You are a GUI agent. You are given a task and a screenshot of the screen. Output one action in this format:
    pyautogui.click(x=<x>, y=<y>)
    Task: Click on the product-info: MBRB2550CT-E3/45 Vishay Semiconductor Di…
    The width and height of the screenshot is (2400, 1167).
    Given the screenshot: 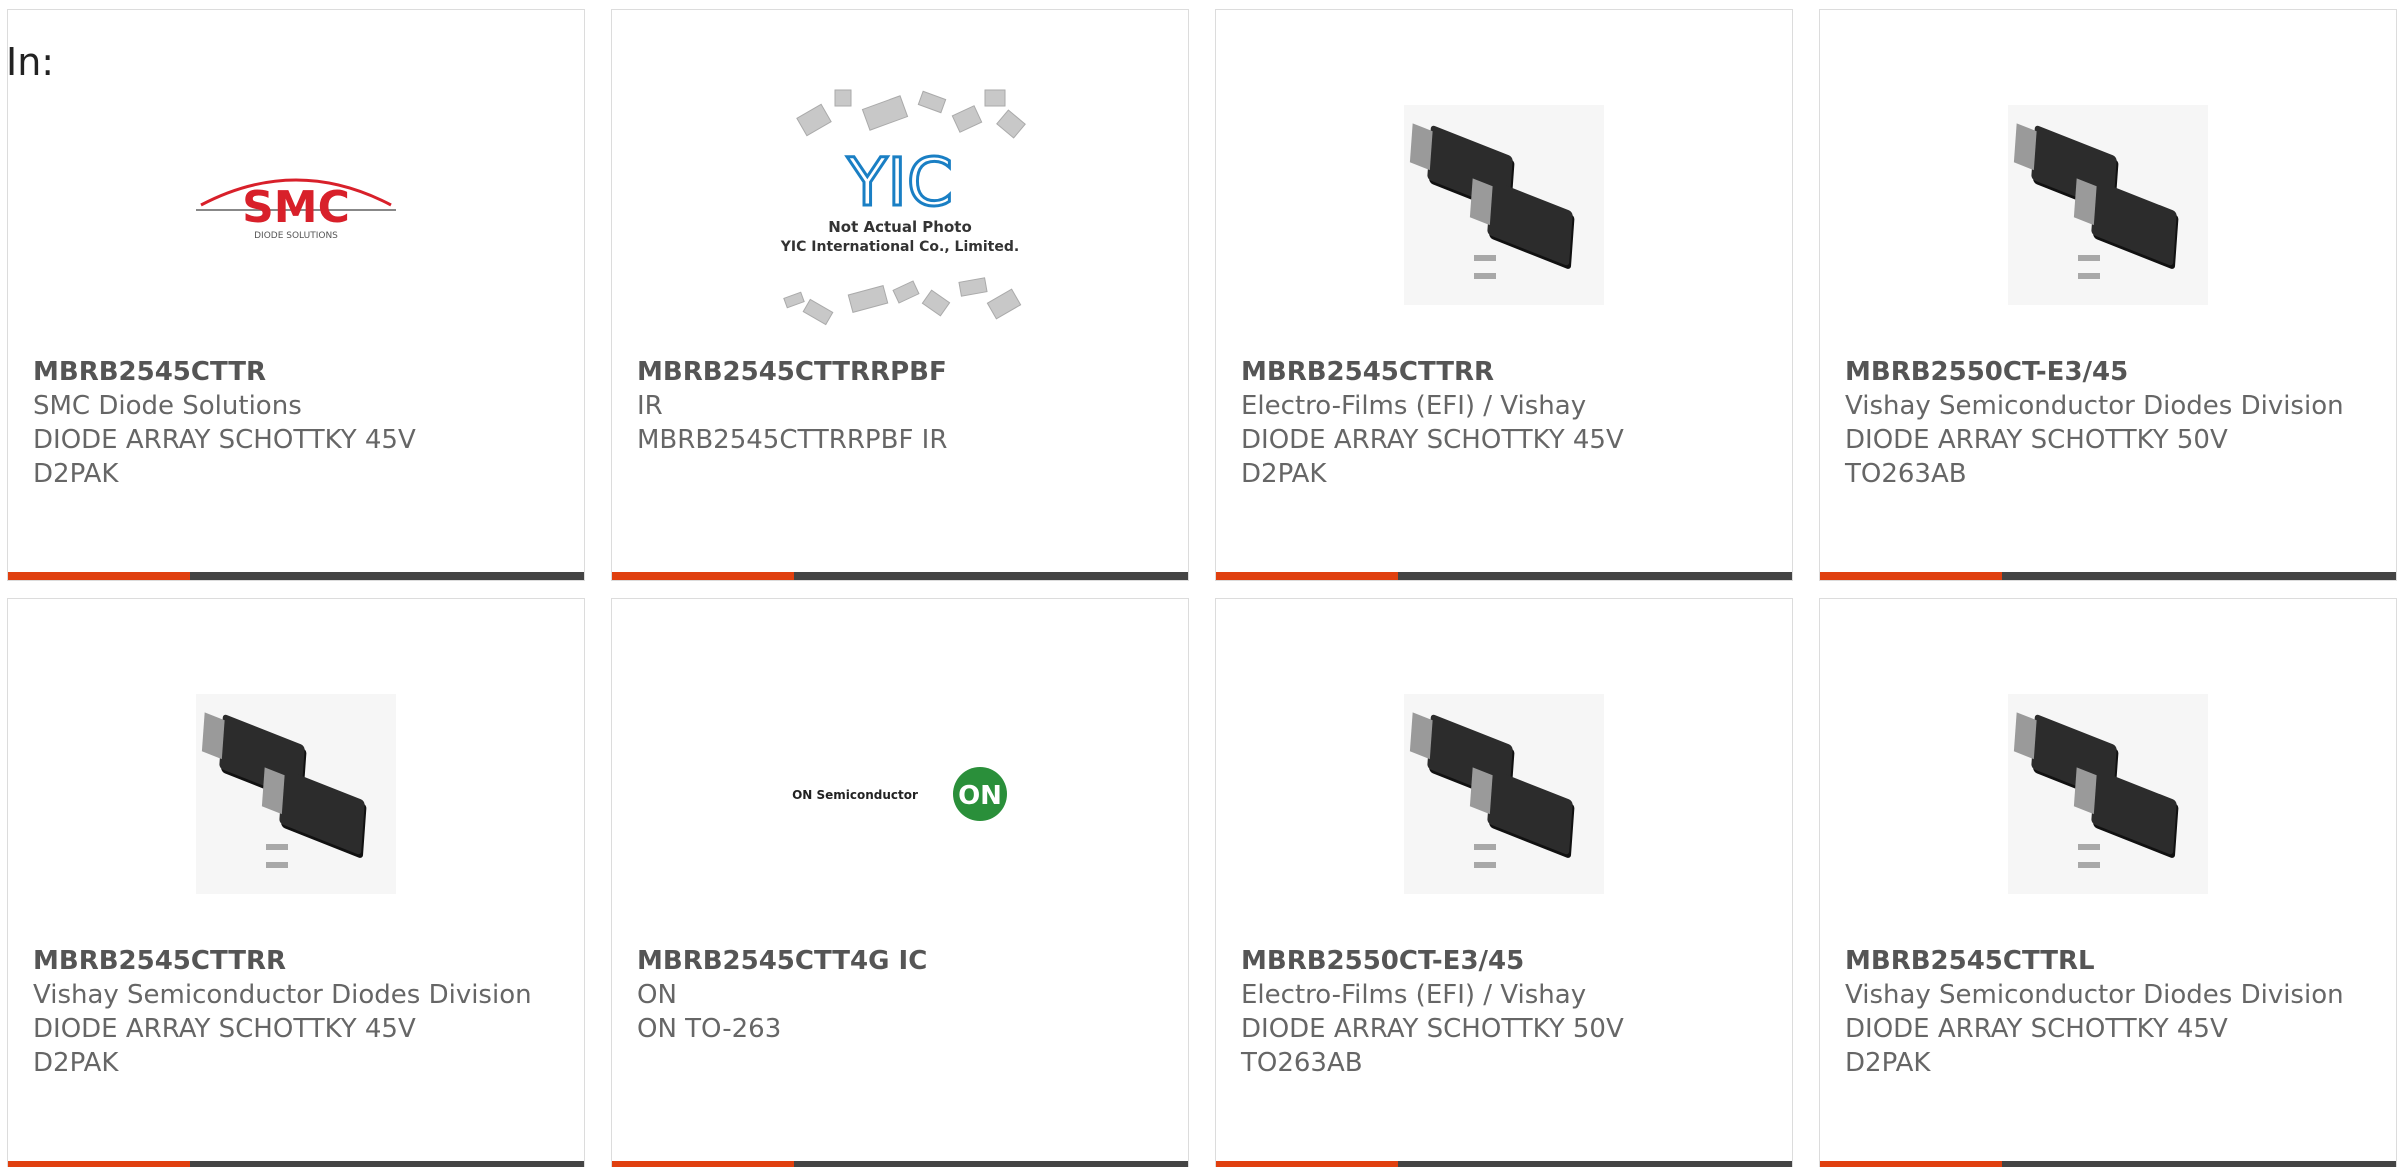 What is the action you would take?
    pyautogui.click(x=2108, y=423)
    